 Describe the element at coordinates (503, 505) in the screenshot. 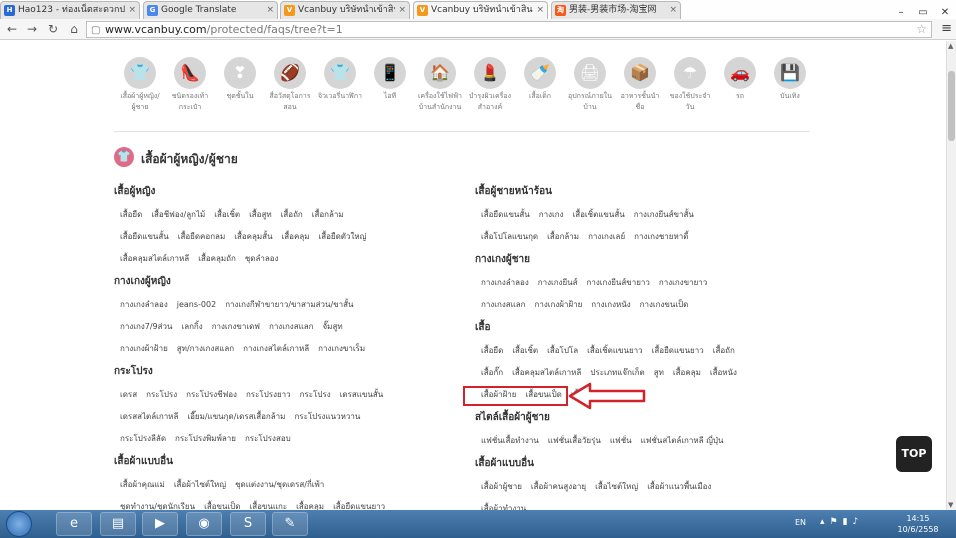

I see `category-link: เสื้อผ้าทำงาน` at that location.